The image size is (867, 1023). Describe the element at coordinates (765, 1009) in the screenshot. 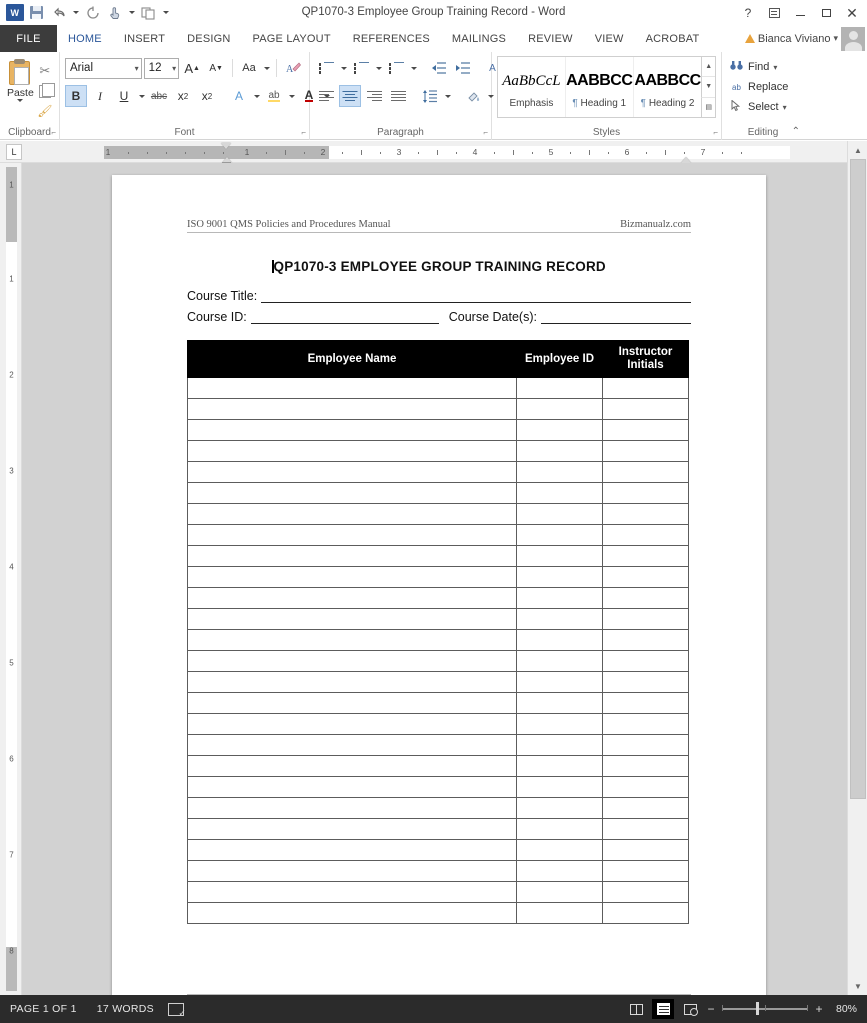

I see `zoom-slider: − +` at that location.